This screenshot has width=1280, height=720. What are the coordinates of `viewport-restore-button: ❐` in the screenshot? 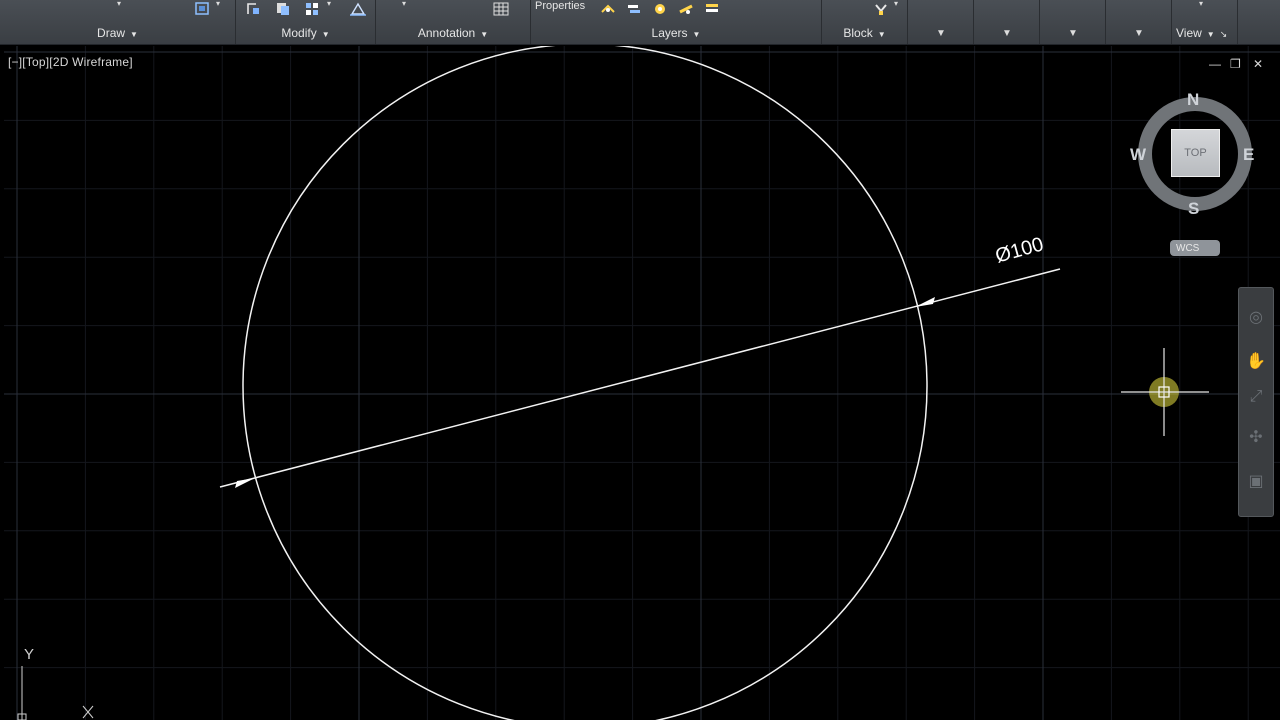 It's located at (1235, 64).